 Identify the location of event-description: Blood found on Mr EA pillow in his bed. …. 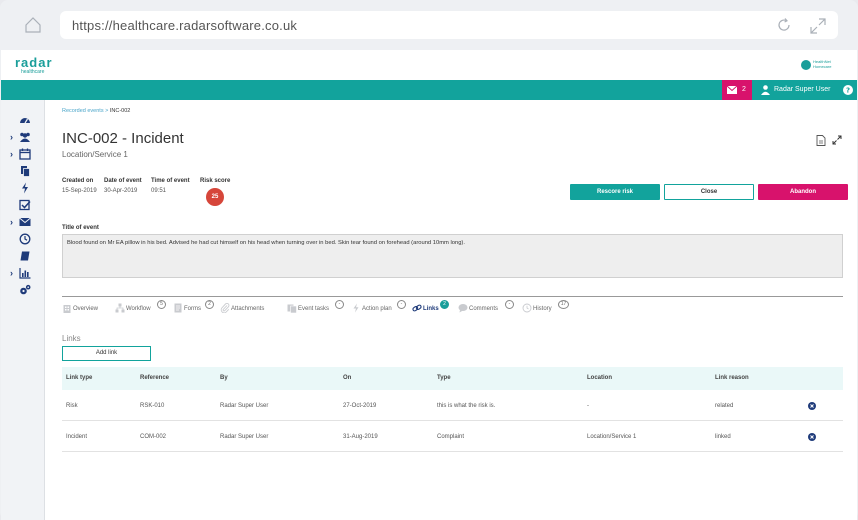
(266, 243).